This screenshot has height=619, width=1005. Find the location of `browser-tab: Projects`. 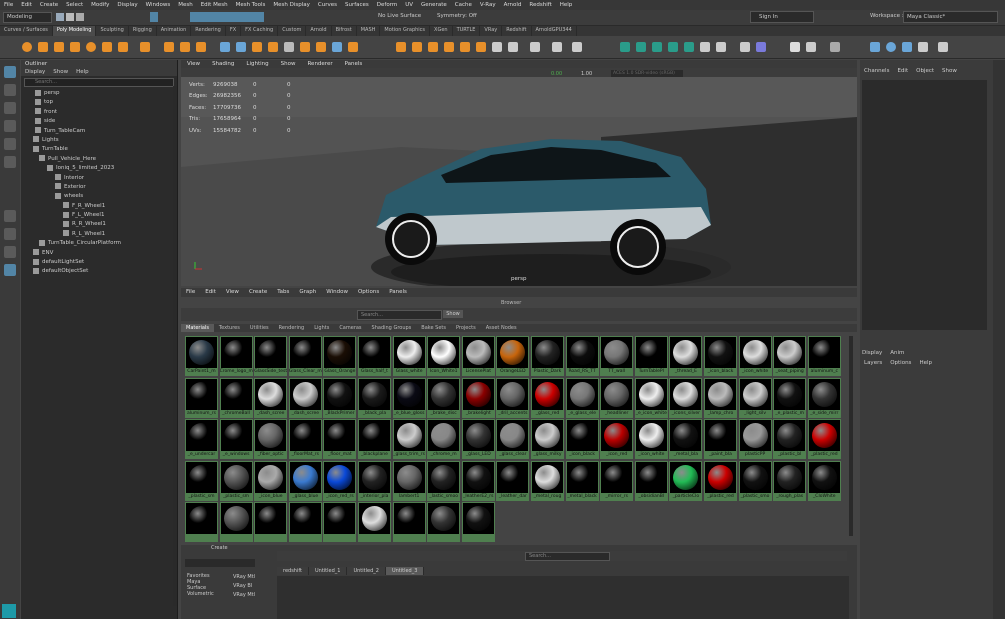

browser-tab: Projects is located at coordinates (466, 328).